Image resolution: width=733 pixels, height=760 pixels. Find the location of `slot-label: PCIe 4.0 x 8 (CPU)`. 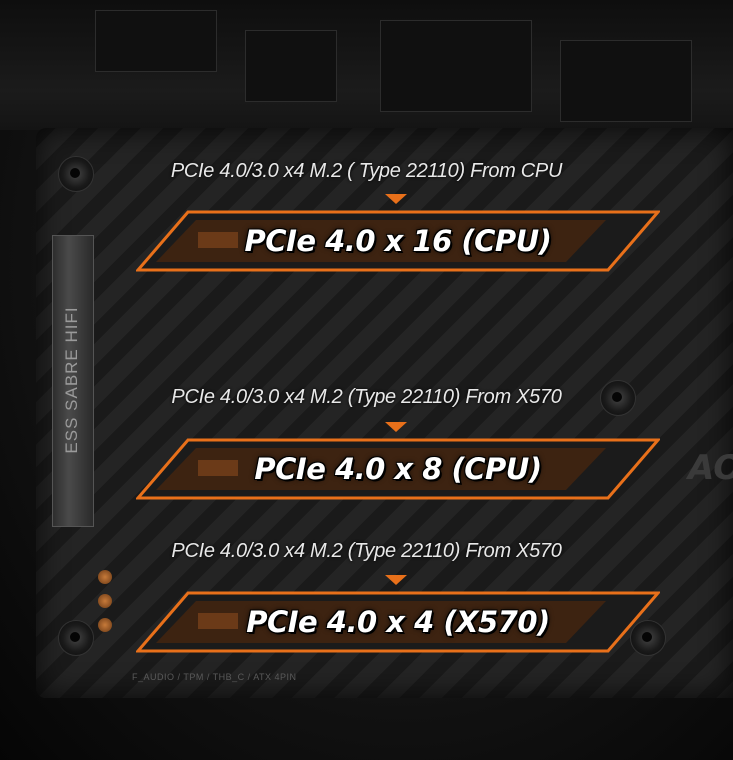

slot-label: PCIe 4.0 x 8 (CPU) is located at coordinates (398, 469).